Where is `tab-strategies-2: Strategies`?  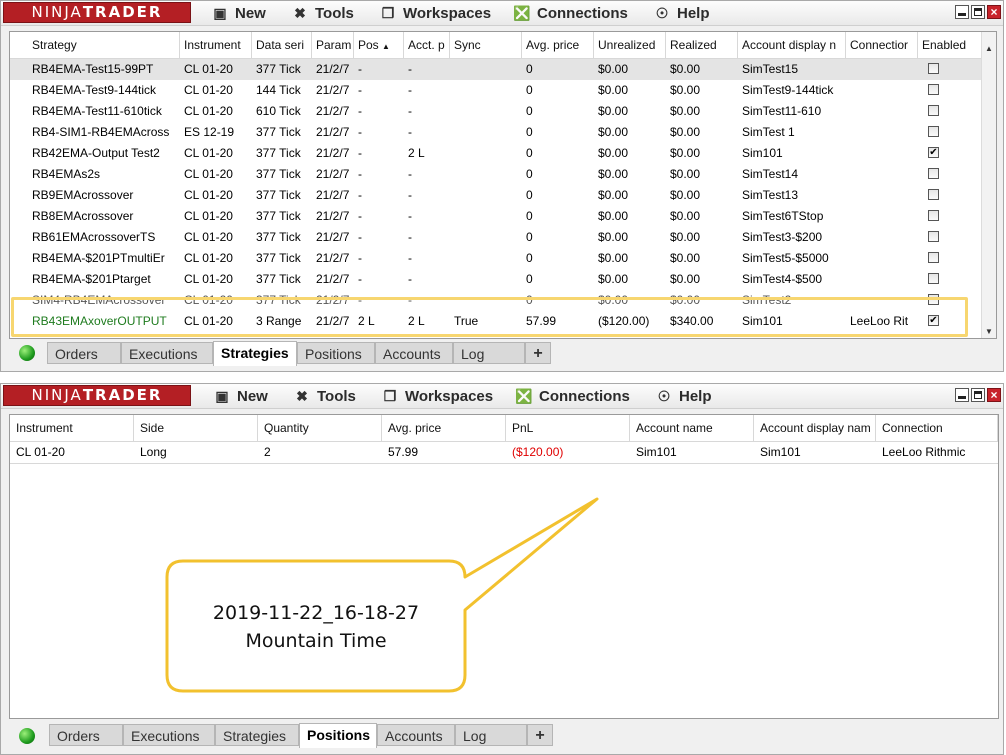 tab-strategies-2: Strategies is located at coordinates (257, 735).